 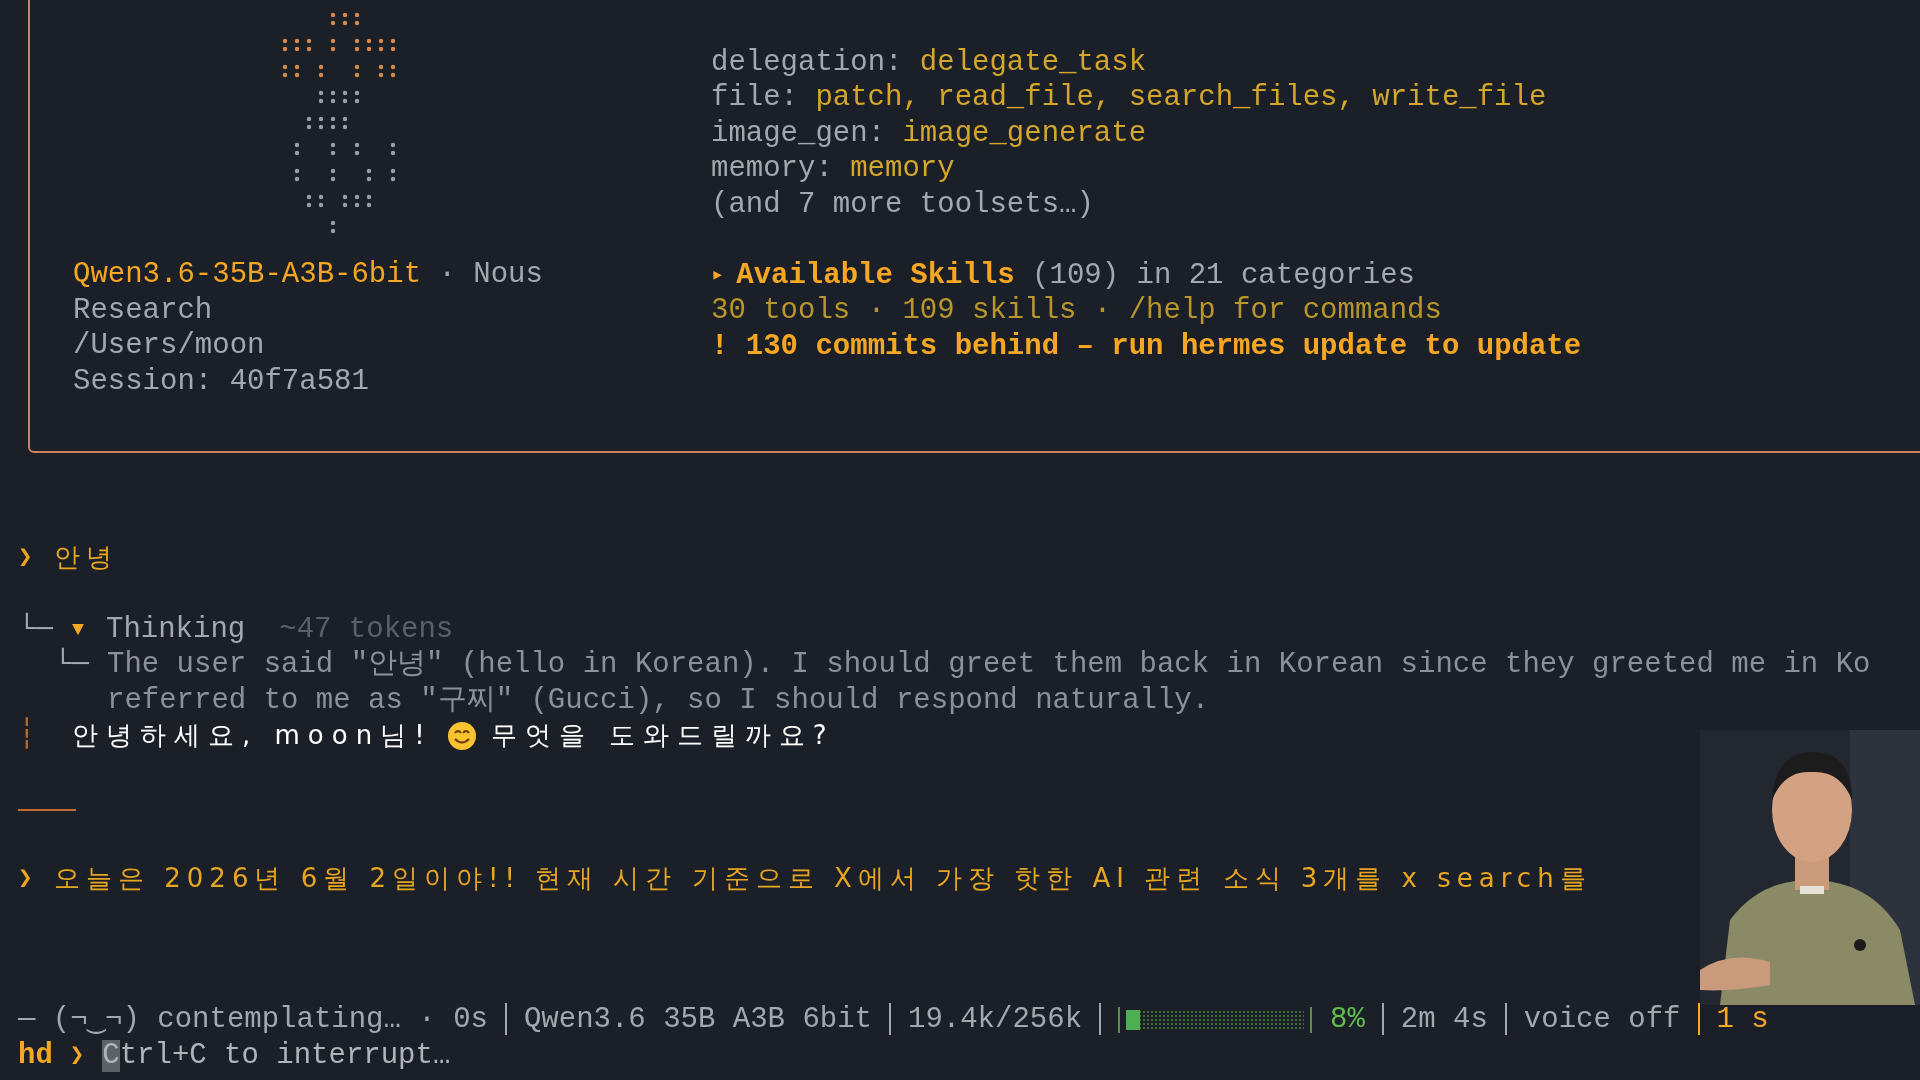 I want to click on token-usage: 19.4k/256k, so click(x=995, y=1020).